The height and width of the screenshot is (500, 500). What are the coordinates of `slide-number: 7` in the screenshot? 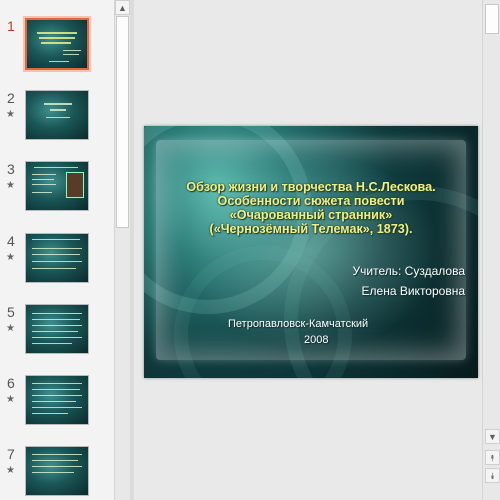 It's located at (11, 454).